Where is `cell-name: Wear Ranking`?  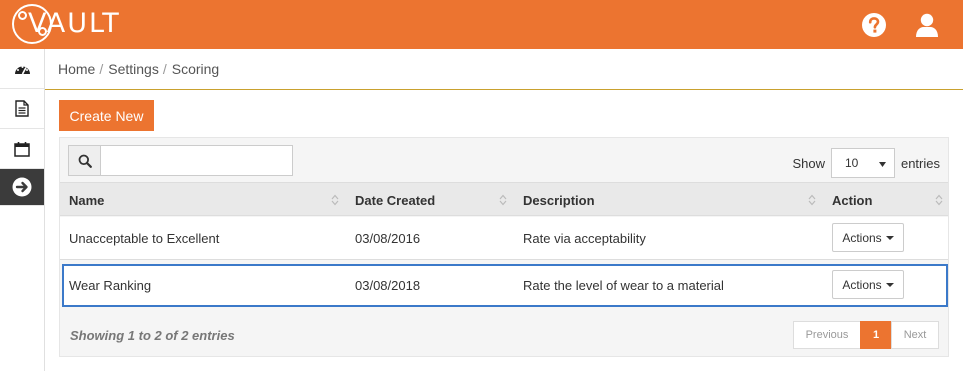 cell-name: Wear Ranking is located at coordinates (110, 285).